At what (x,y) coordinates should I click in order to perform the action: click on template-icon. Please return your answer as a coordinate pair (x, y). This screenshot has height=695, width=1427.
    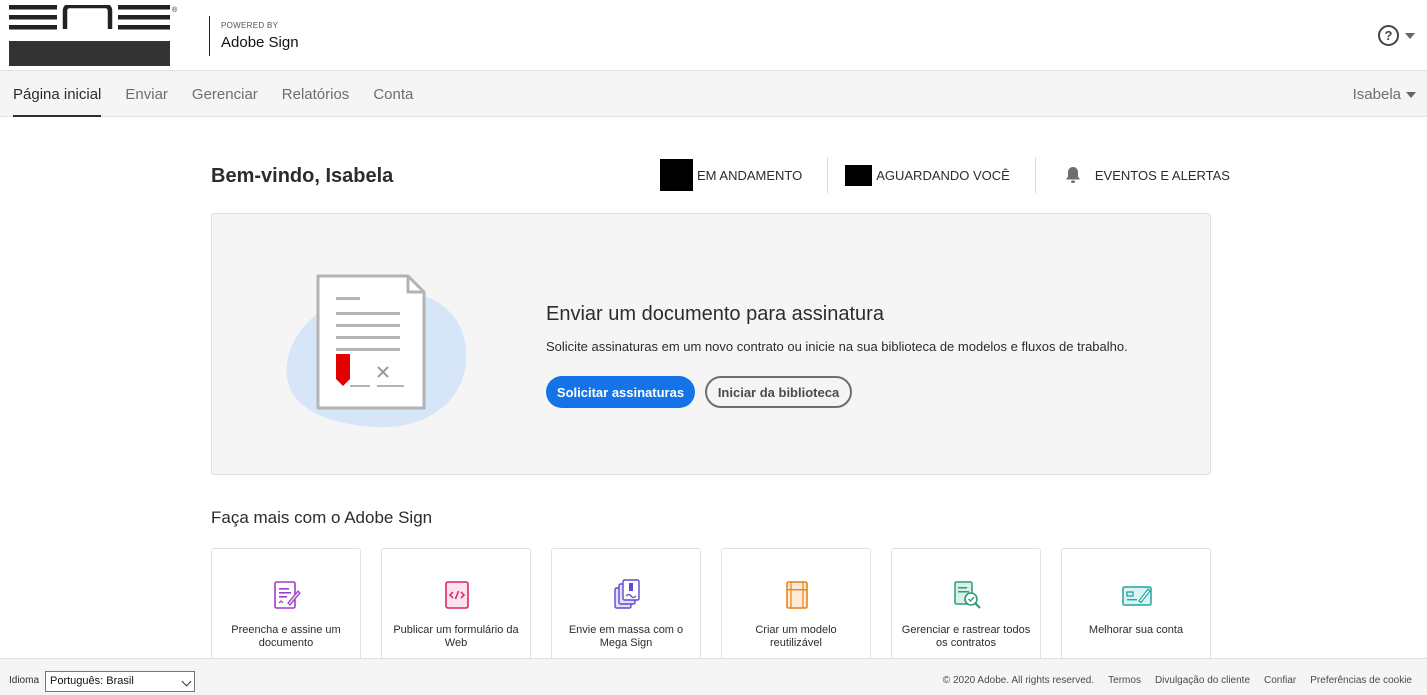
    Looking at the image, I should click on (797, 595).